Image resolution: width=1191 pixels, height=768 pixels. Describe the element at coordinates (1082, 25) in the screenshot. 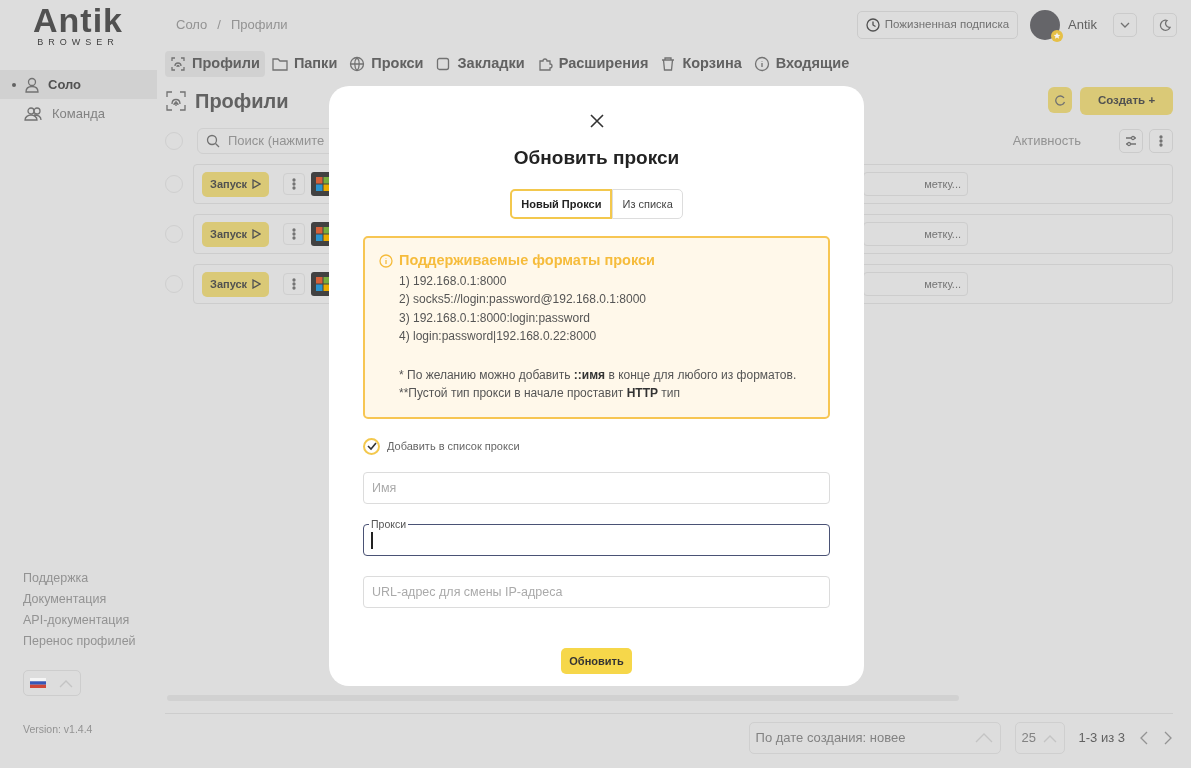

I see `user-name: Antik` at that location.